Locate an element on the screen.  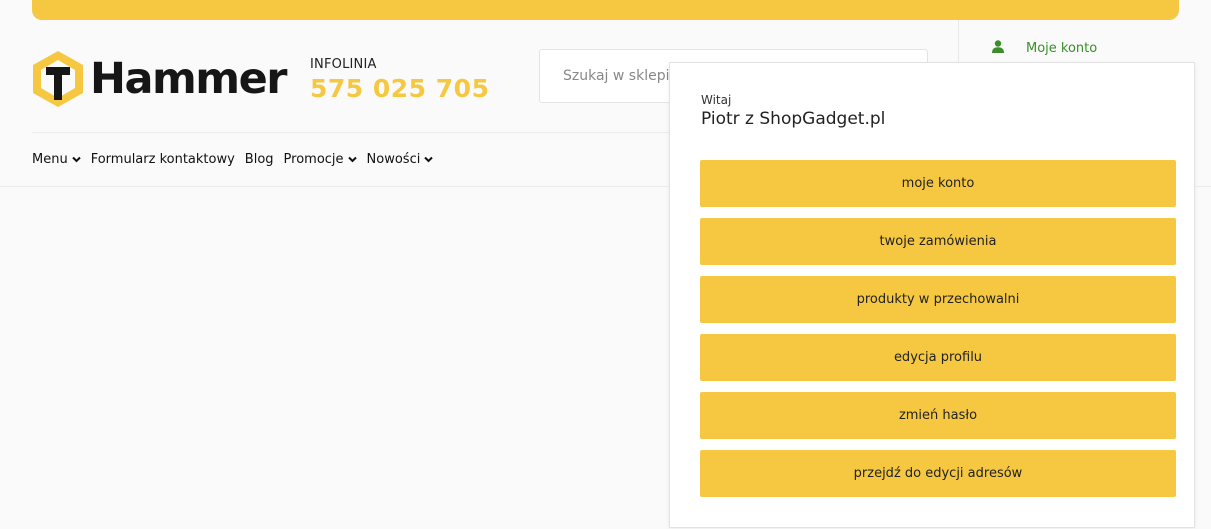
saved-products-button: produkty w przechowalni is located at coordinates (938, 299).